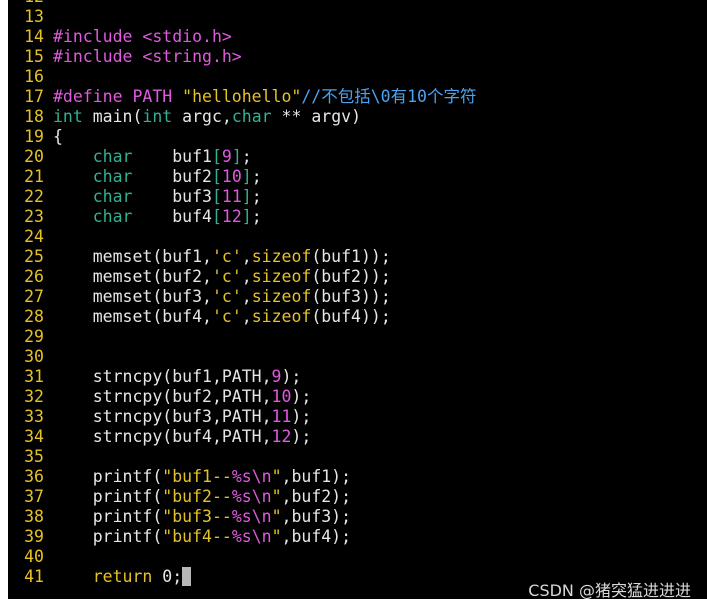 Image resolution: width=707 pixels, height=611 pixels. What do you see at coordinates (172, 196) in the screenshot?
I see `code-token: buf3` at bounding box center [172, 196].